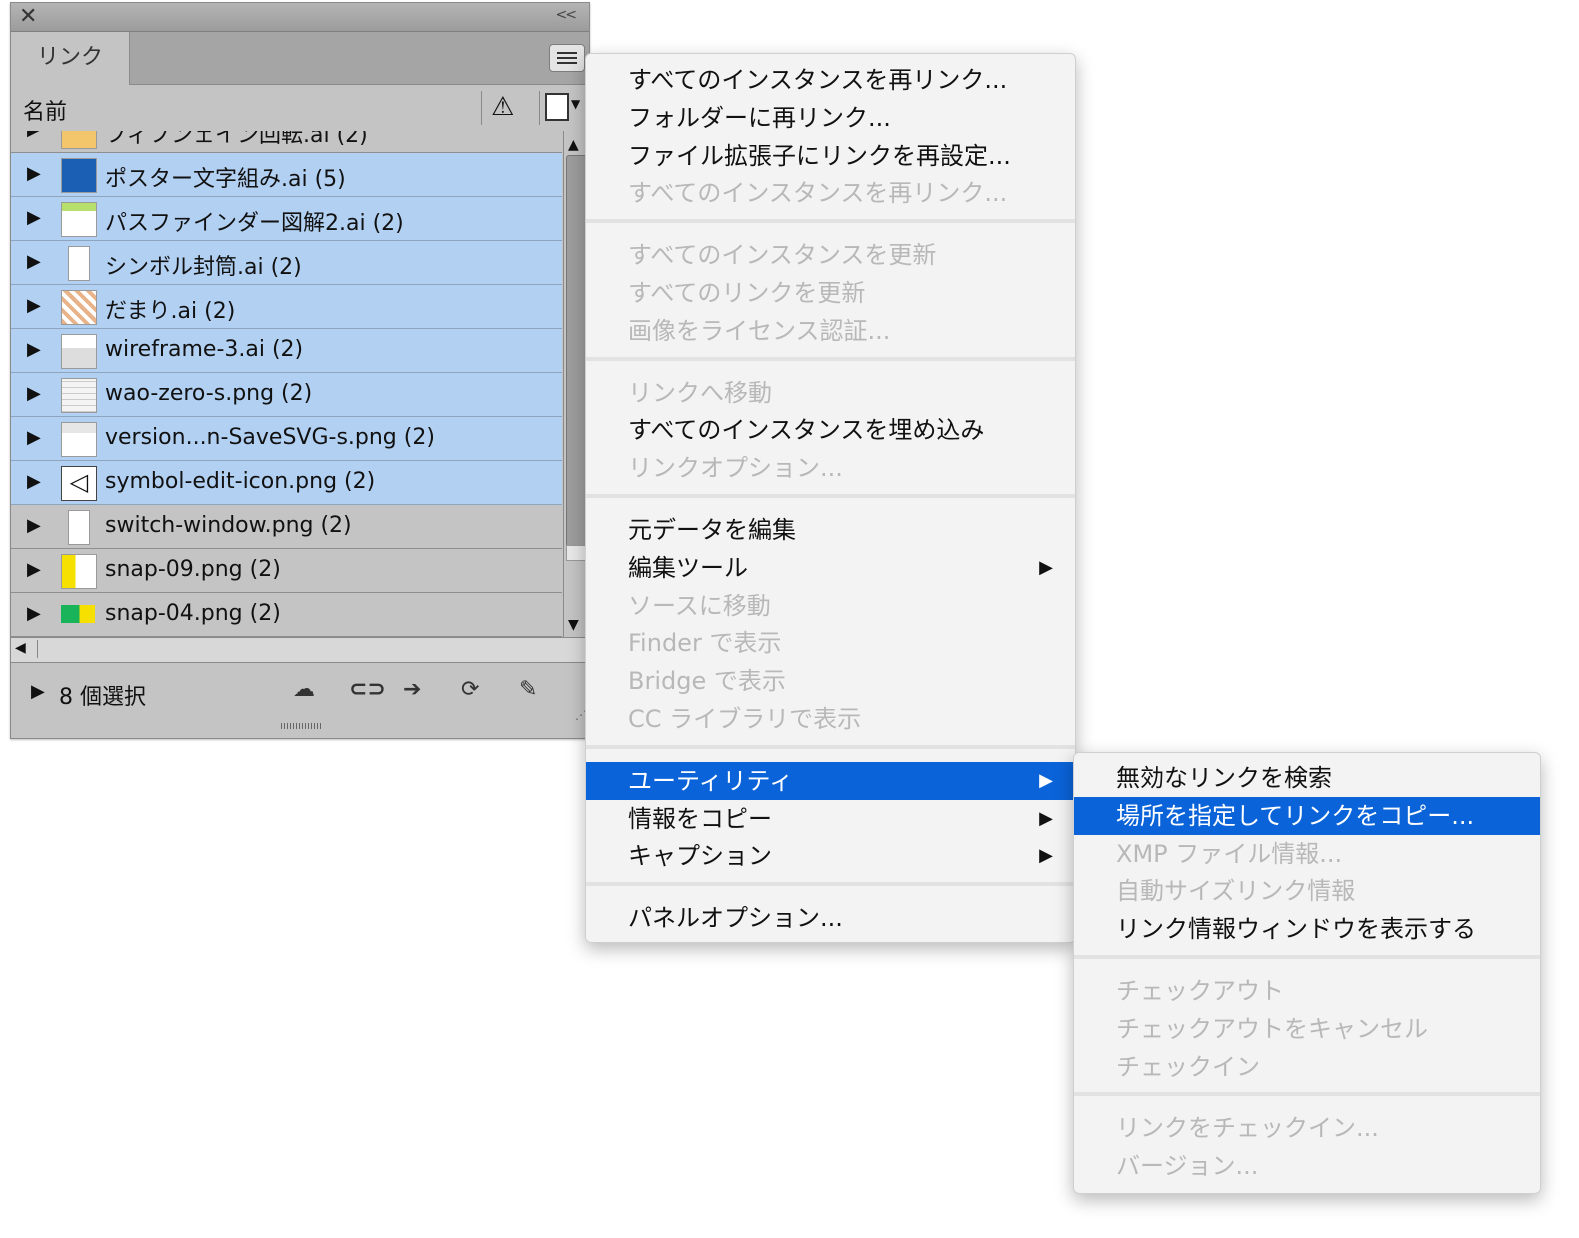 The image size is (1579, 1238). I want to click on list-item: ▶ ポスター文字組み.ai (5), so click(286, 175).